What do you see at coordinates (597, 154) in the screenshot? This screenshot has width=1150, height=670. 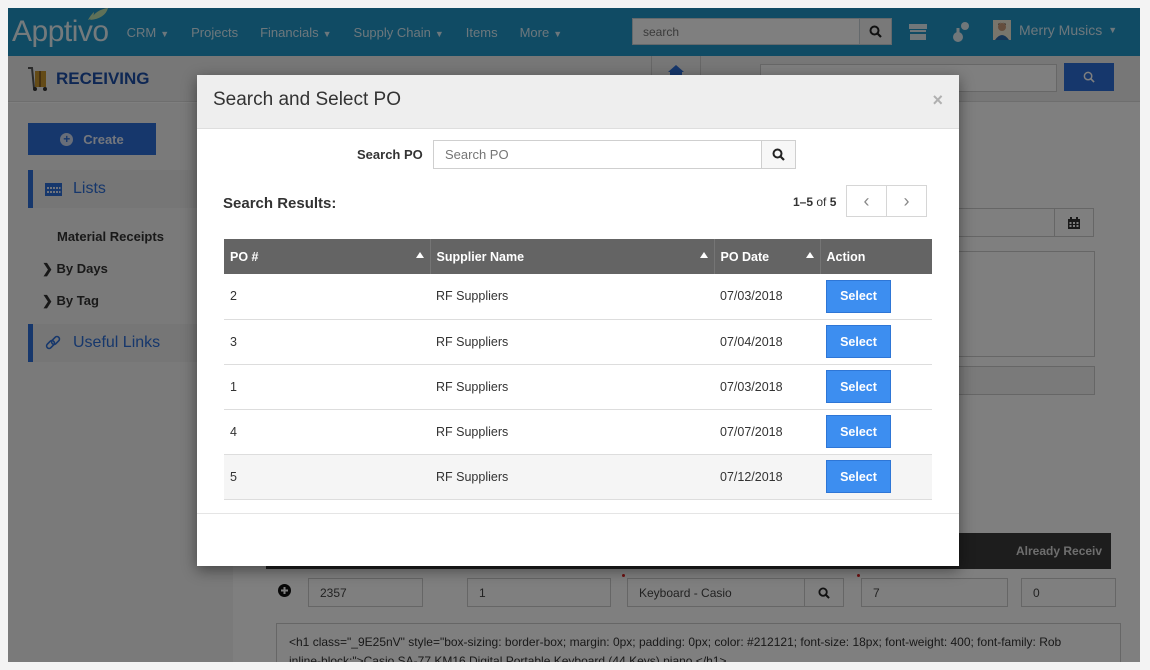 I see `search-po-input` at bounding box center [597, 154].